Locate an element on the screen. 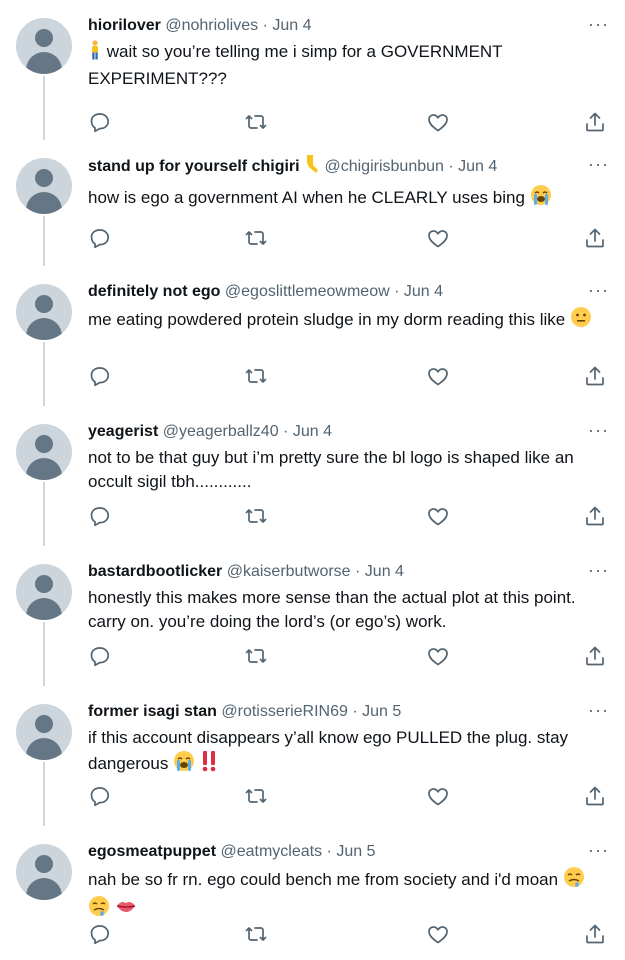  display-name: egosmeatpuppet is located at coordinates (152, 851).